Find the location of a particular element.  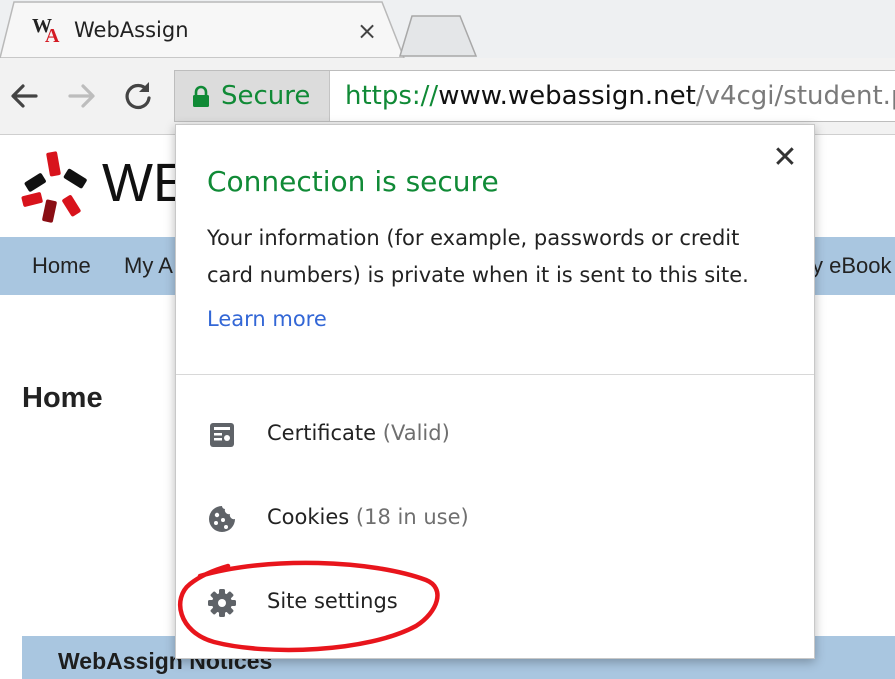

cookie-icon is located at coordinates (222, 519).